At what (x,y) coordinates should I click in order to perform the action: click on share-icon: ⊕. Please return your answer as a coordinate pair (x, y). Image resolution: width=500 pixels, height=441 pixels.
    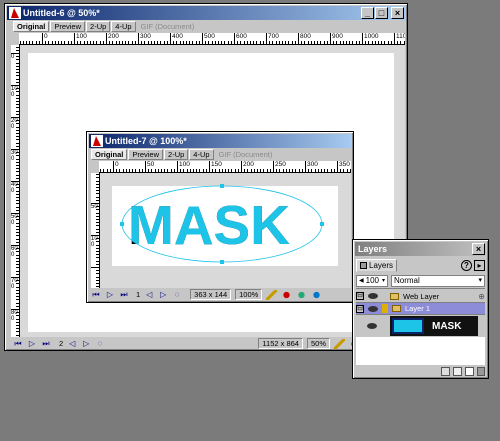
    Looking at the image, I should click on (481, 296).